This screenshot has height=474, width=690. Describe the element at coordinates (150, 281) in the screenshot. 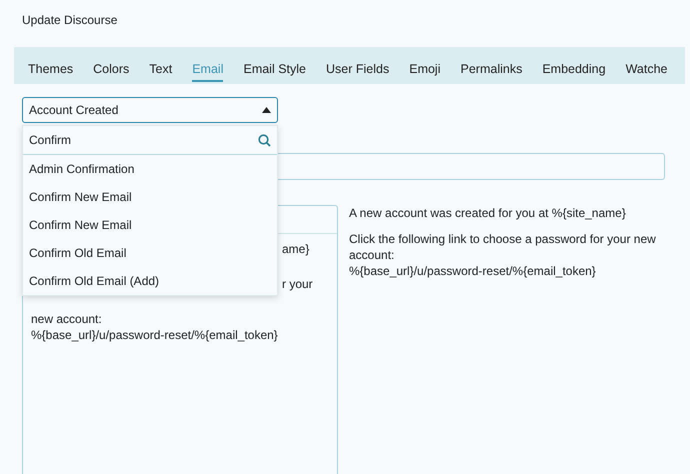

I see `dropdown-option: Confirm Old Email (Add)` at that location.